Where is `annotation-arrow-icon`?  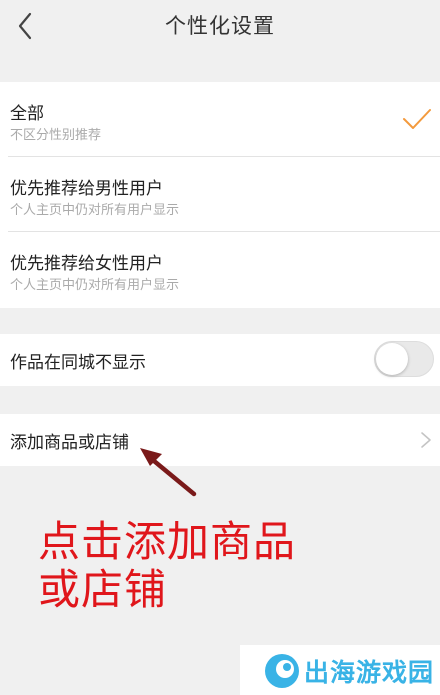 annotation-arrow-icon is located at coordinates (168, 472).